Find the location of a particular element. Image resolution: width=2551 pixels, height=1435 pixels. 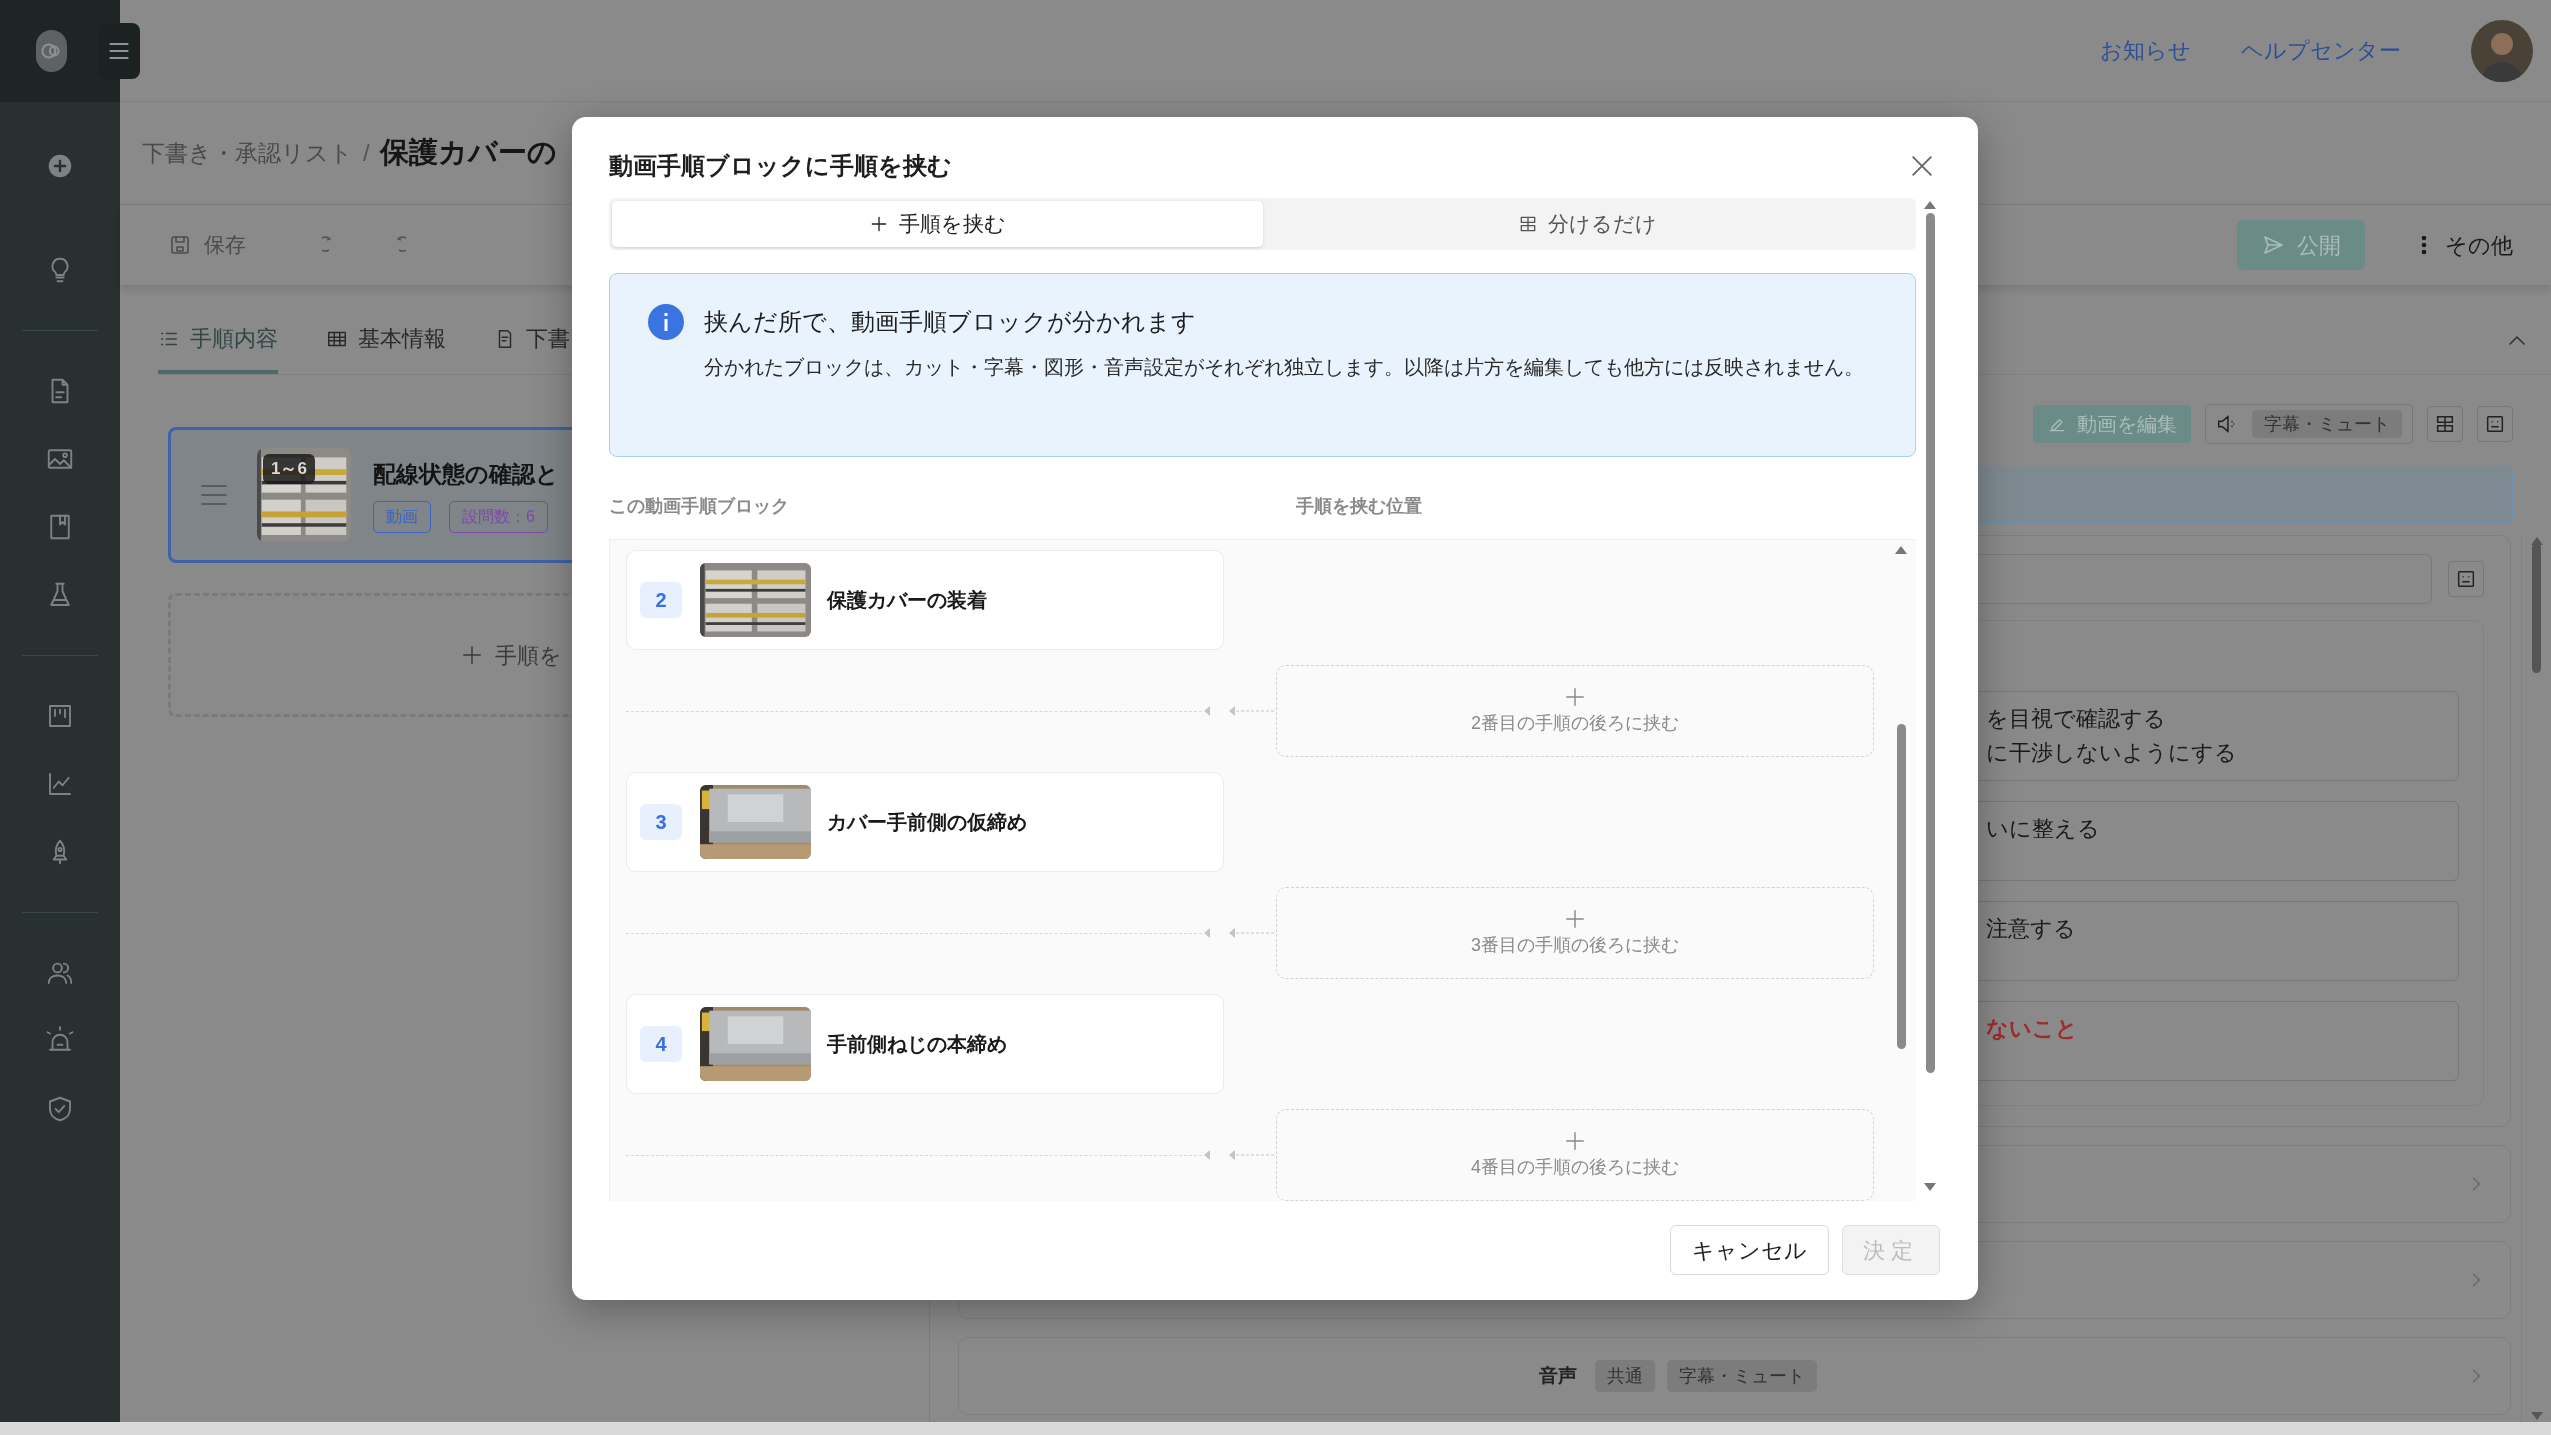

note-text: ないこと is located at coordinates (2032, 1029).